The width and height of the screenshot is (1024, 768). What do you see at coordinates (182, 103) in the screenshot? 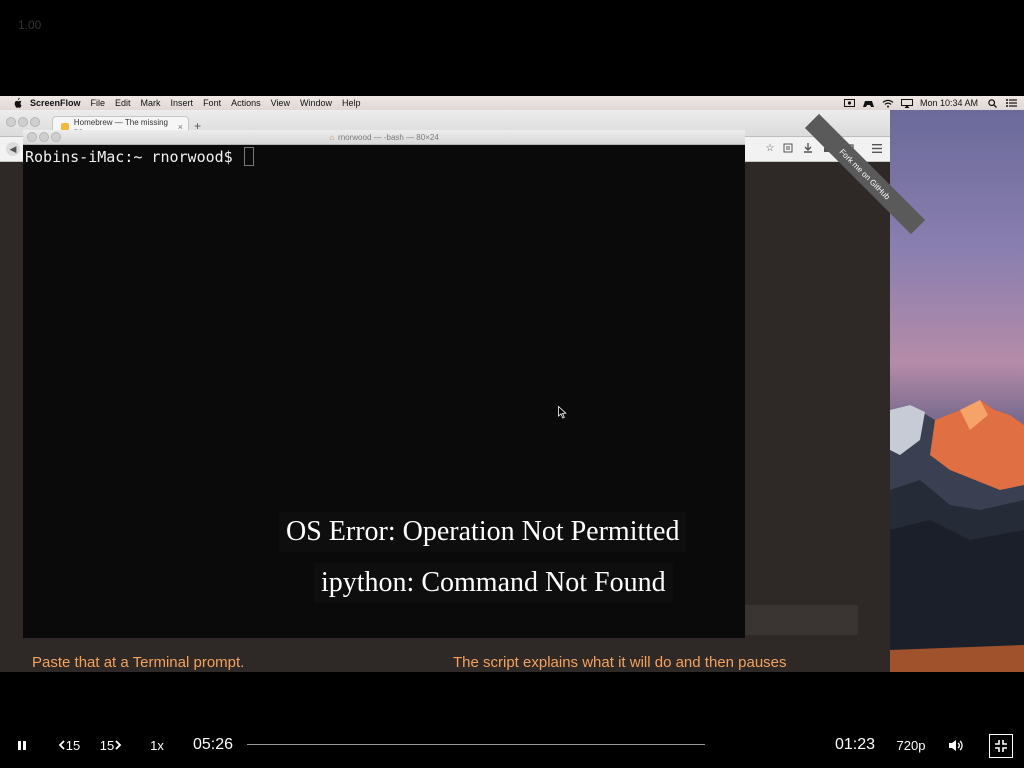
I see `menu-insert: Insert` at bounding box center [182, 103].